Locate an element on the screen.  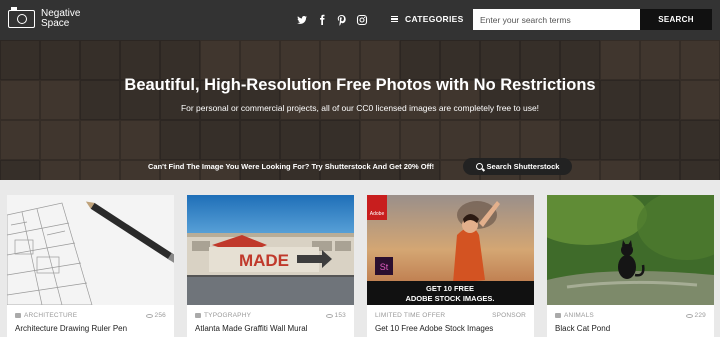
card-title: Atlanta Made Graffiti Wall Mural is located at coordinates (251, 328).